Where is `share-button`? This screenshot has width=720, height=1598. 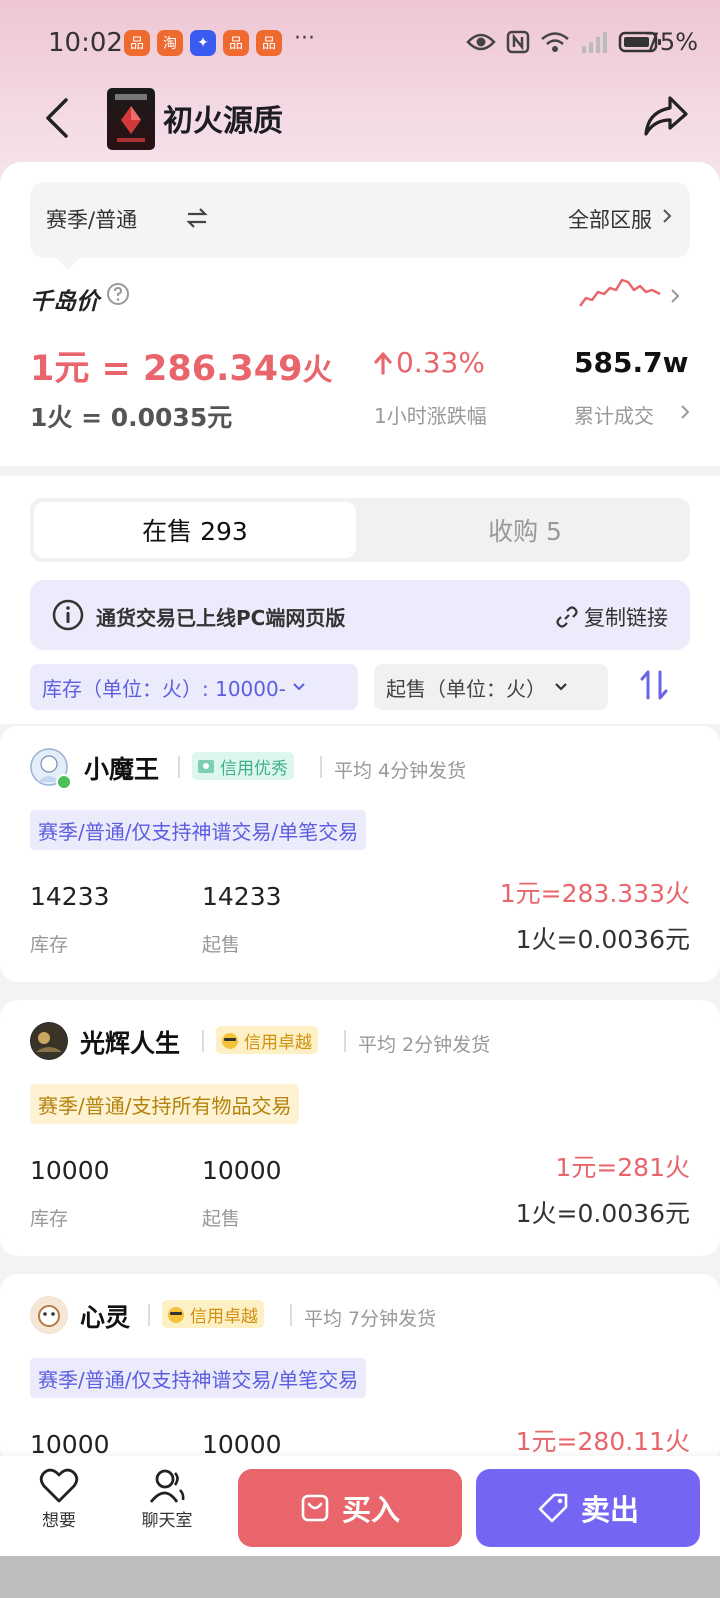 share-button is located at coordinates (665, 117).